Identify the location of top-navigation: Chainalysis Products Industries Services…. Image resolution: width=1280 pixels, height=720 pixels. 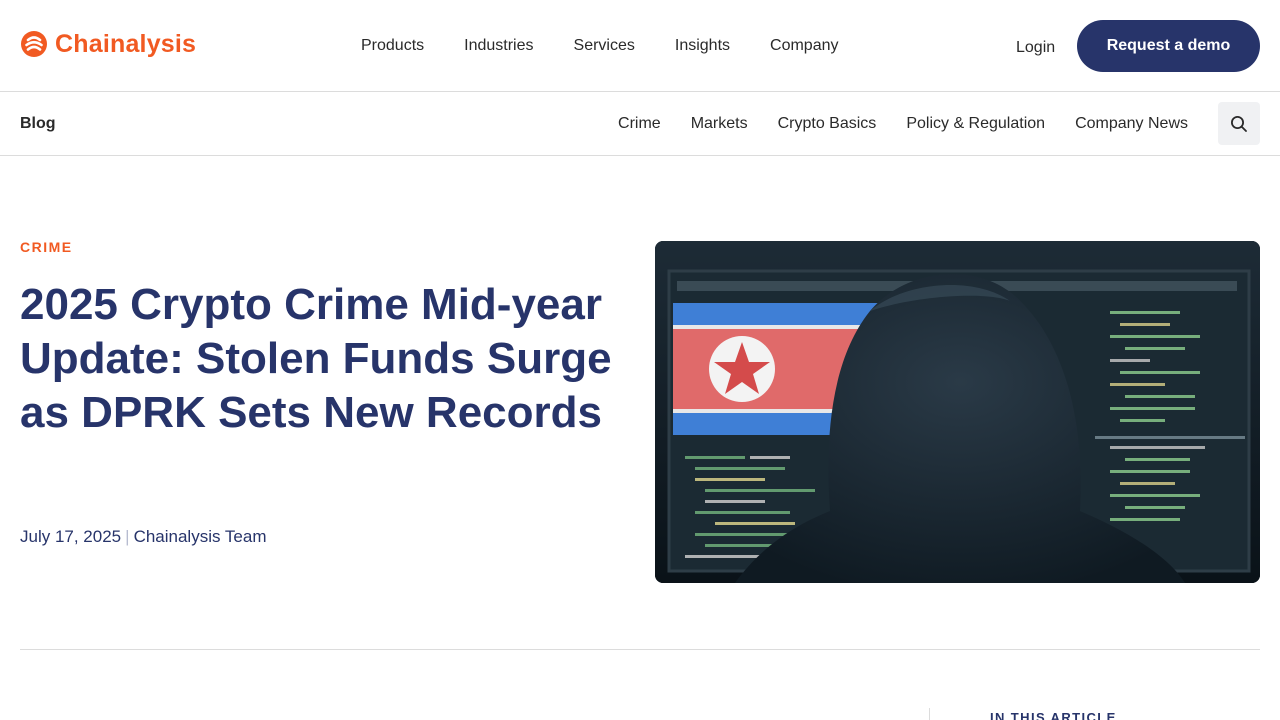
(640, 46).